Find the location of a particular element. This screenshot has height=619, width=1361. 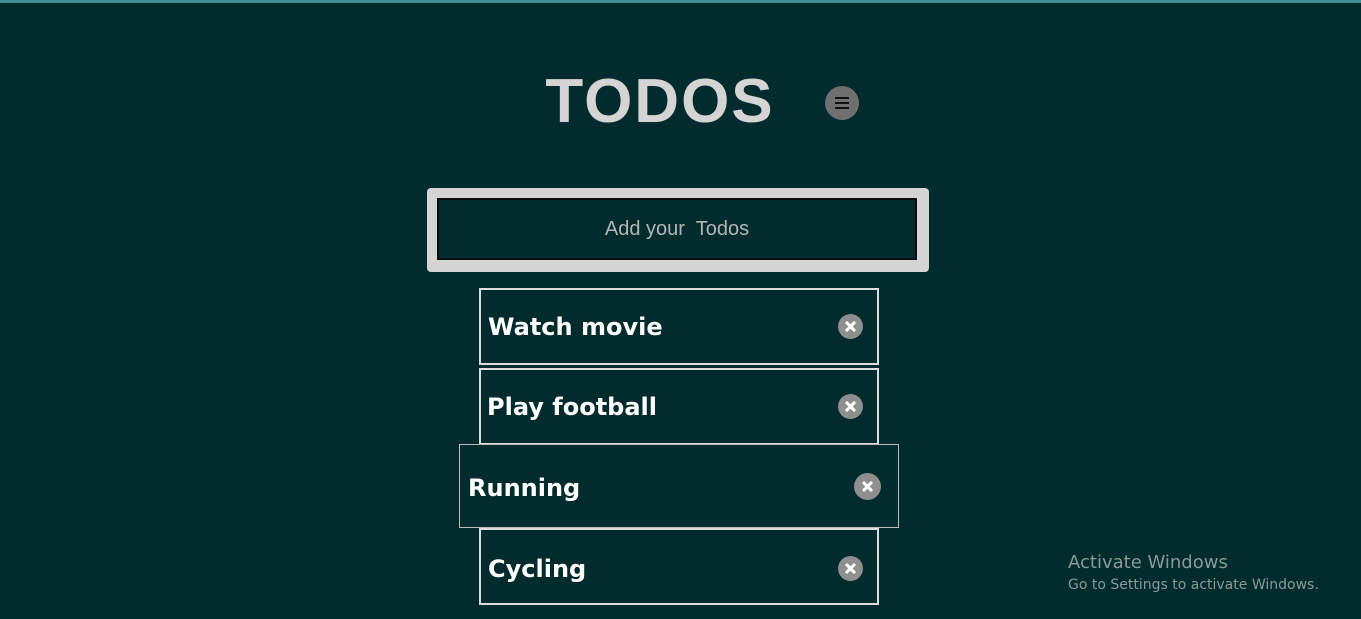

todo-item-label: Running is located at coordinates (524, 488).